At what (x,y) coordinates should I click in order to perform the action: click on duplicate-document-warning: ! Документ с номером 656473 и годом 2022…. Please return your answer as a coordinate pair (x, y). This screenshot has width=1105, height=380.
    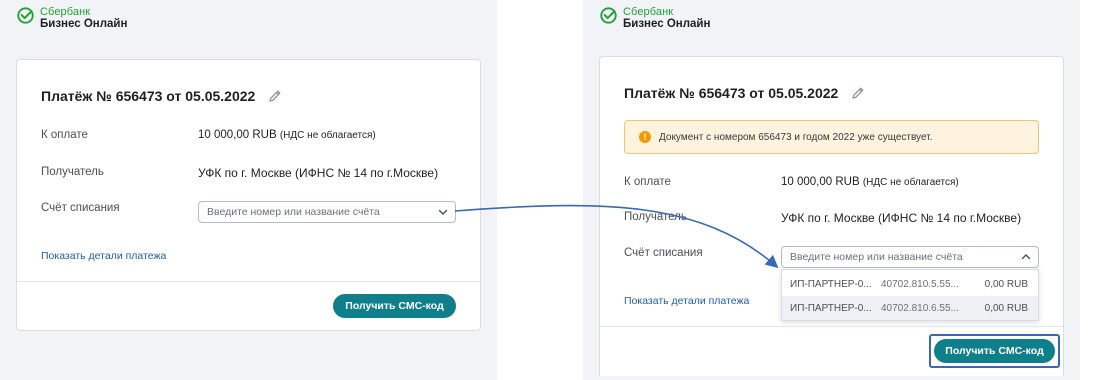
    Looking at the image, I should click on (831, 137).